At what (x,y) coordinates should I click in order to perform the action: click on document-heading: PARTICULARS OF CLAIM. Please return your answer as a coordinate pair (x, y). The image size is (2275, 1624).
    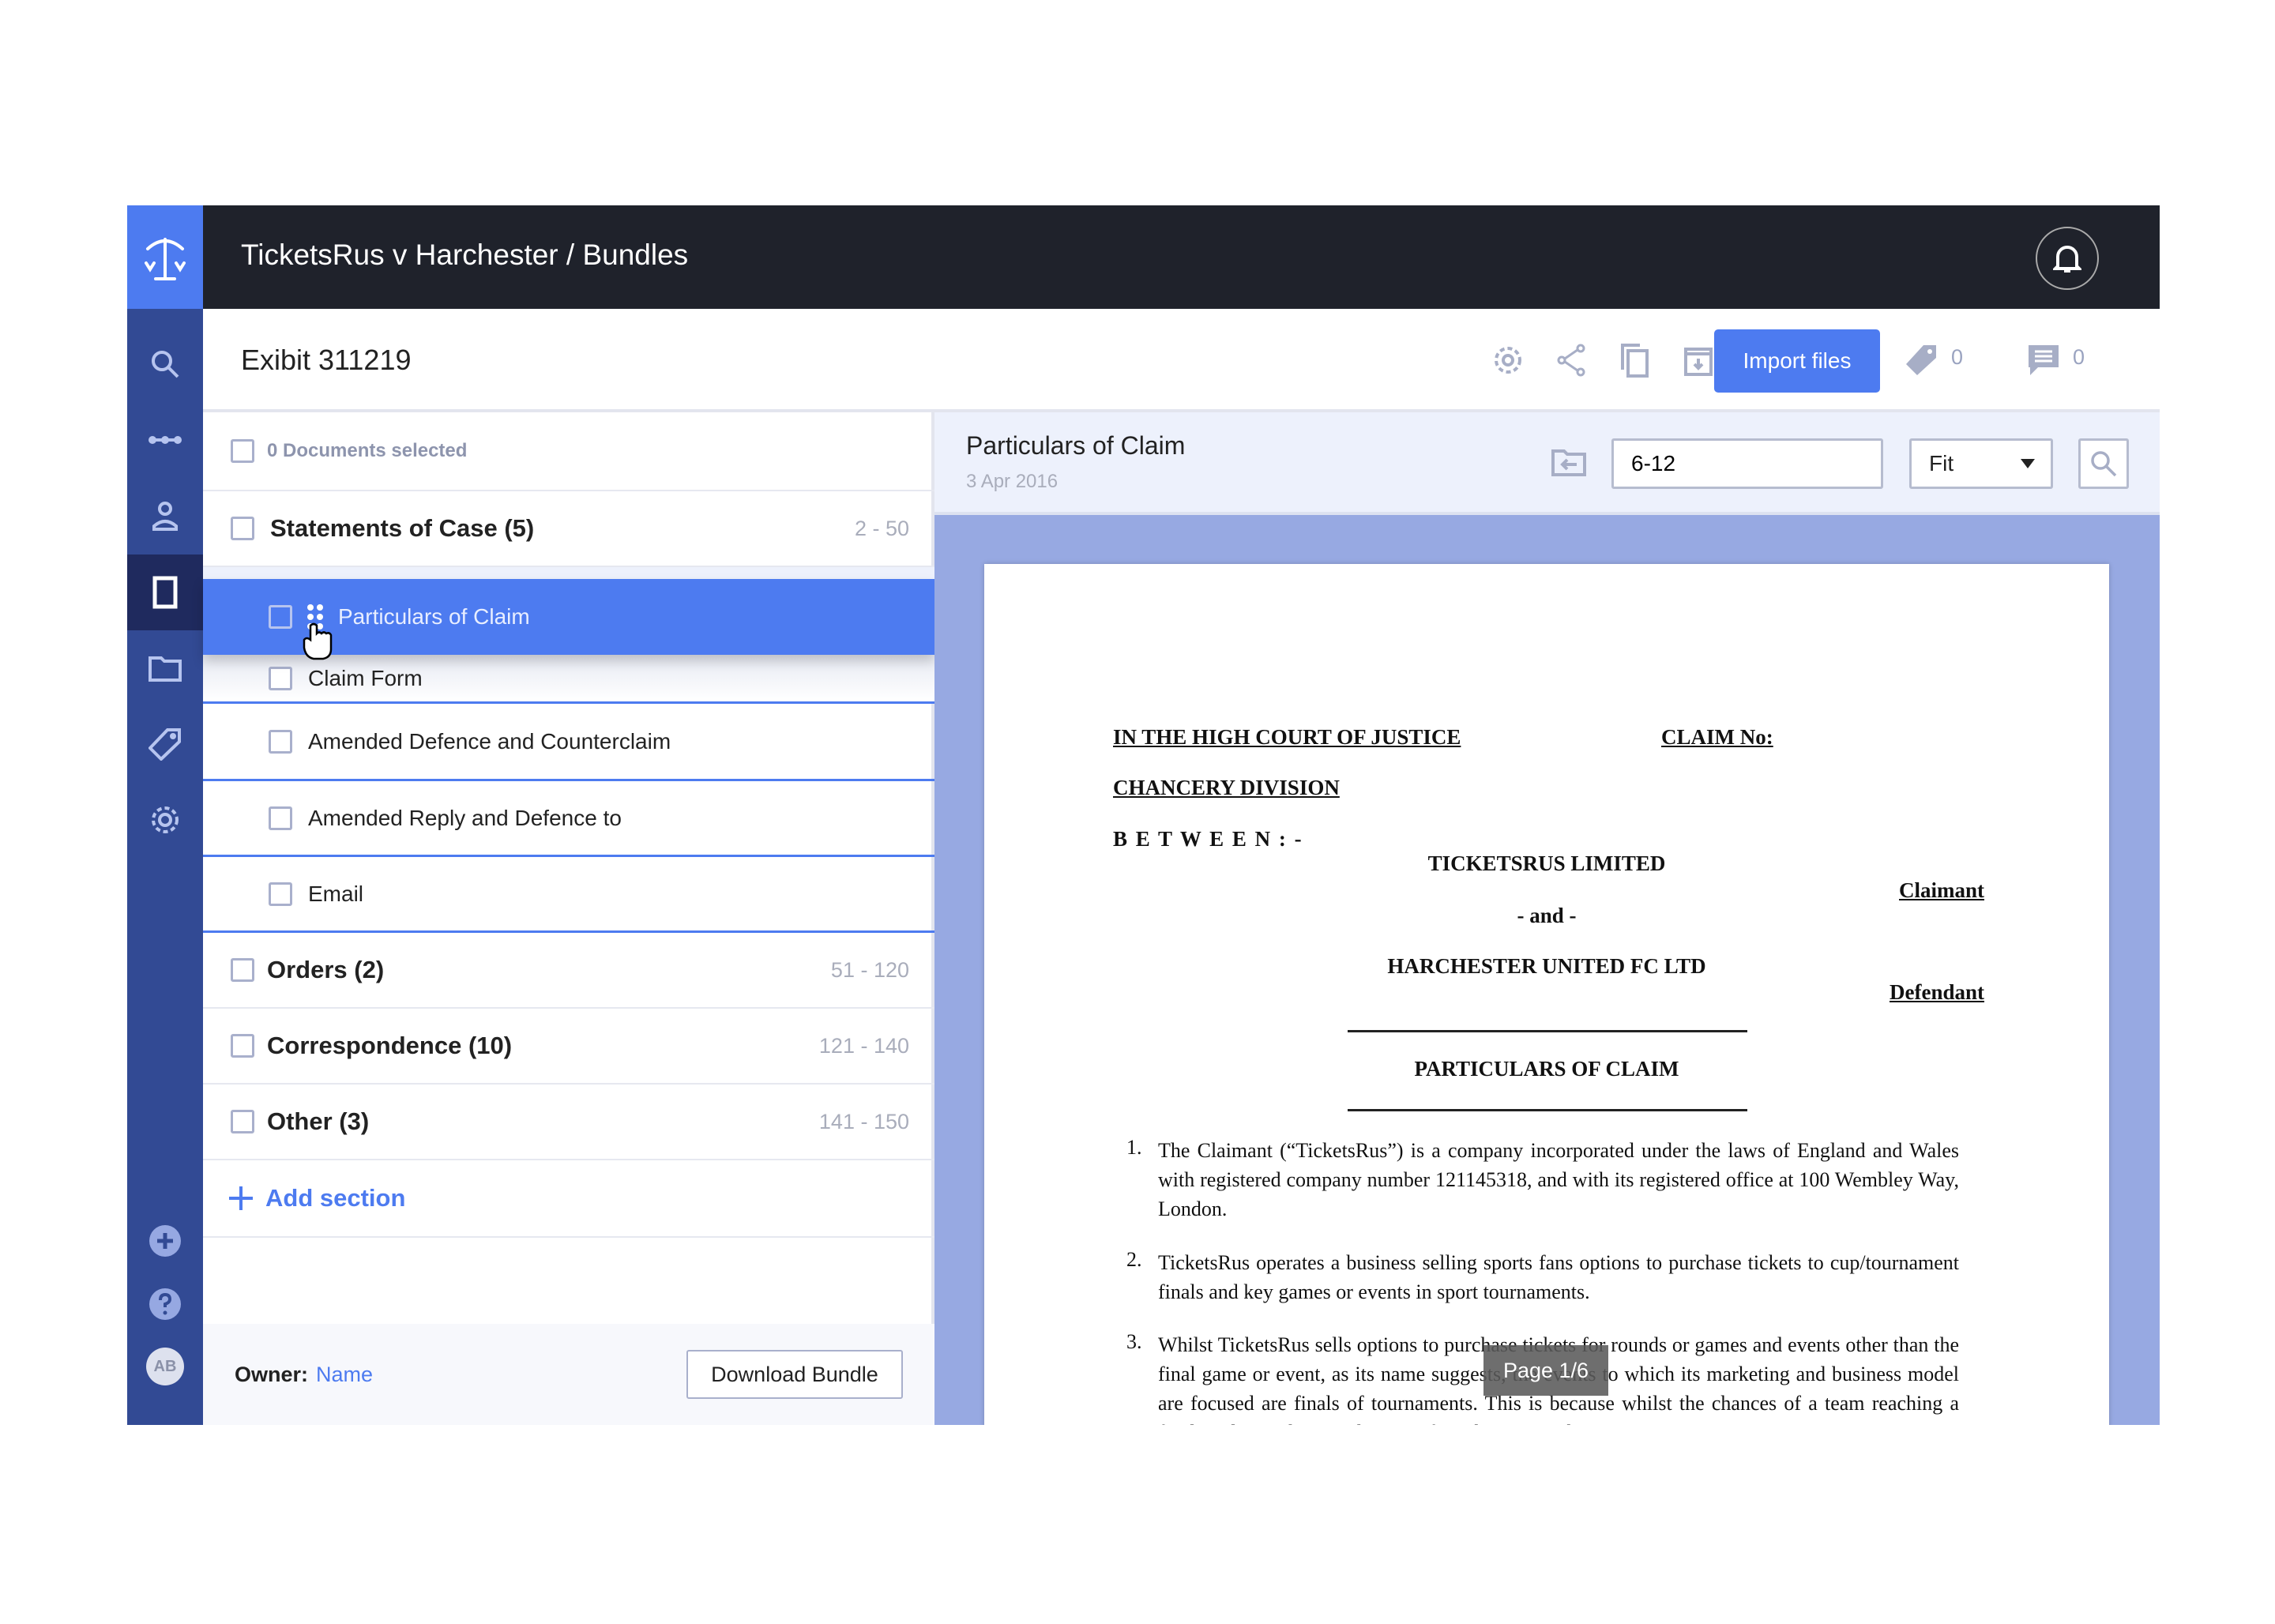
    Looking at the image, I should click on (1546, 1069).